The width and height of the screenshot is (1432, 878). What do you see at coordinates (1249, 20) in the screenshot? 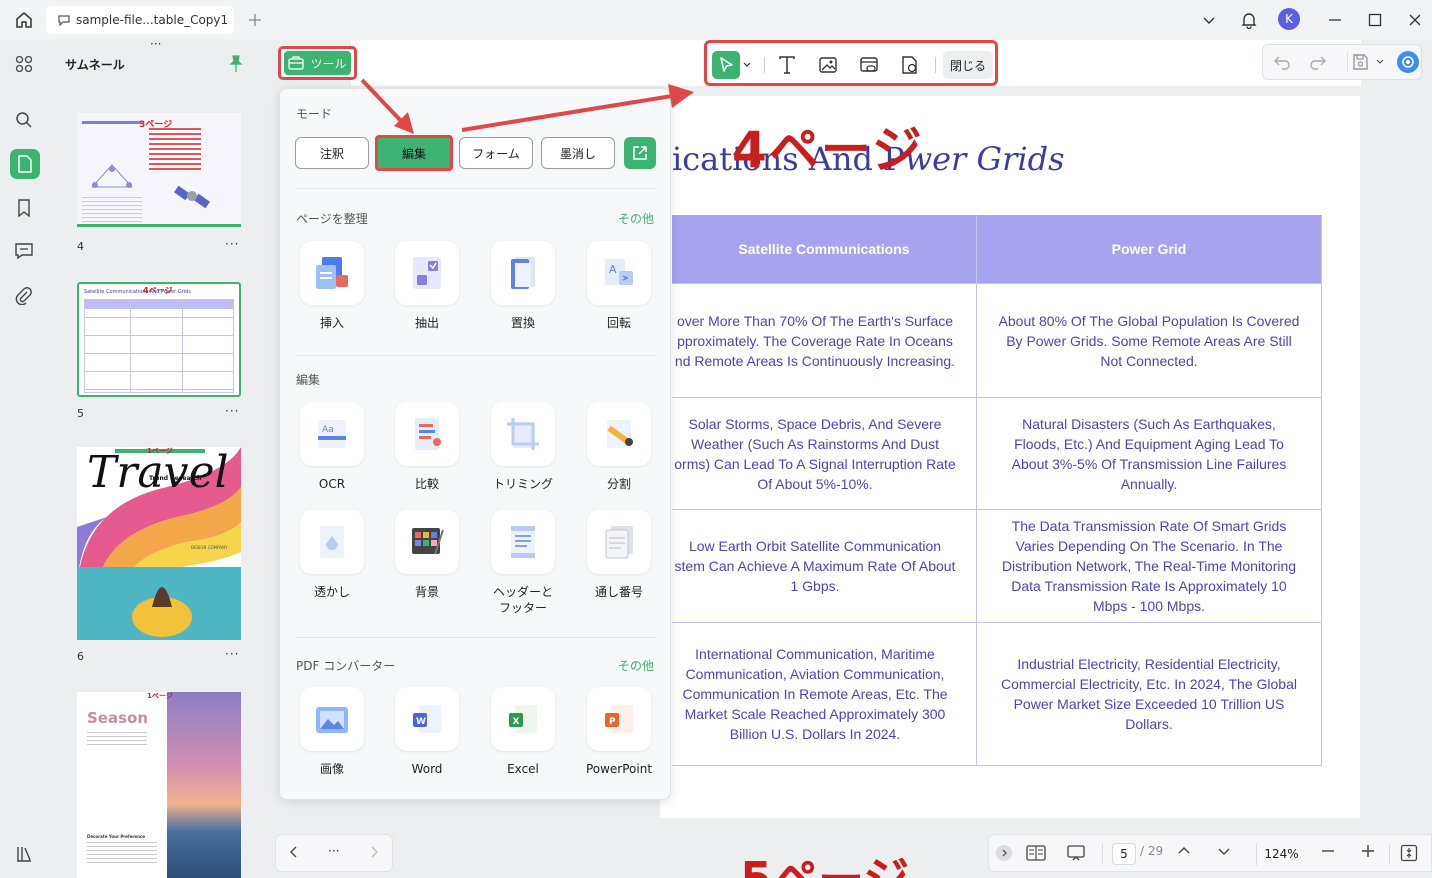
I see `bell-icon` at bounding box center [1249, 20].